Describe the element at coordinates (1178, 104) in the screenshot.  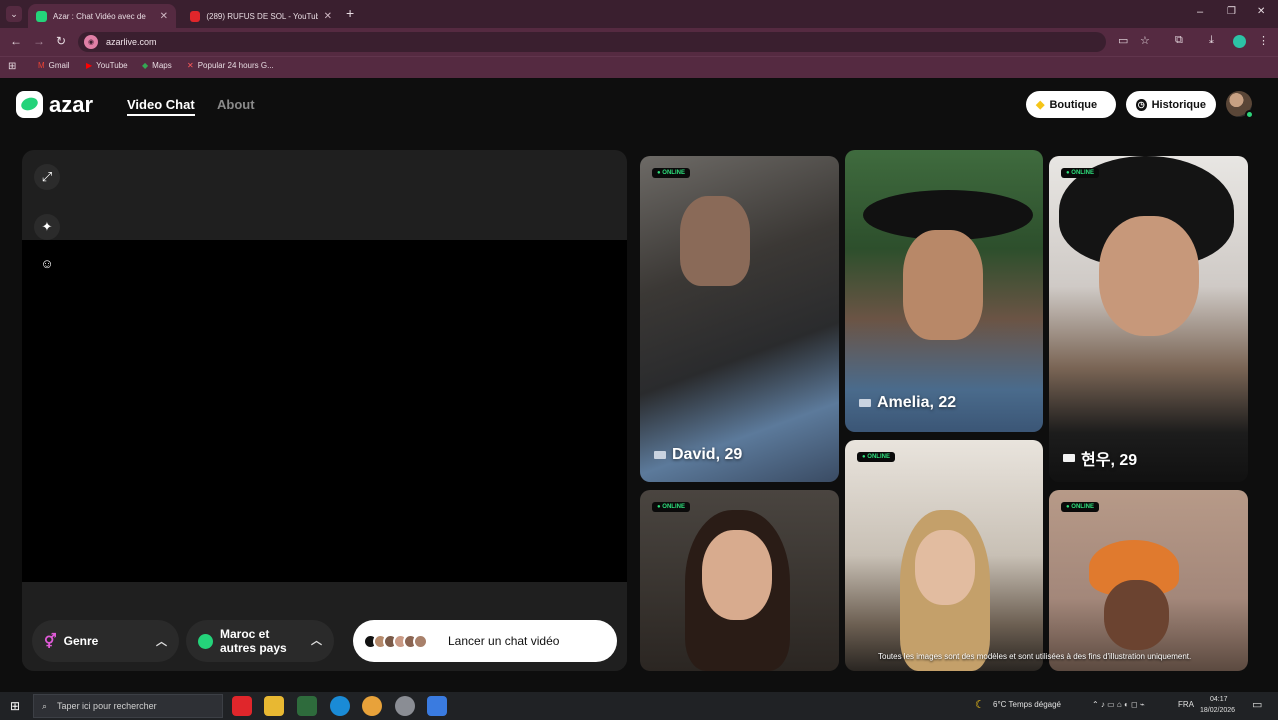
I see `historique-label: Historique` at that location.